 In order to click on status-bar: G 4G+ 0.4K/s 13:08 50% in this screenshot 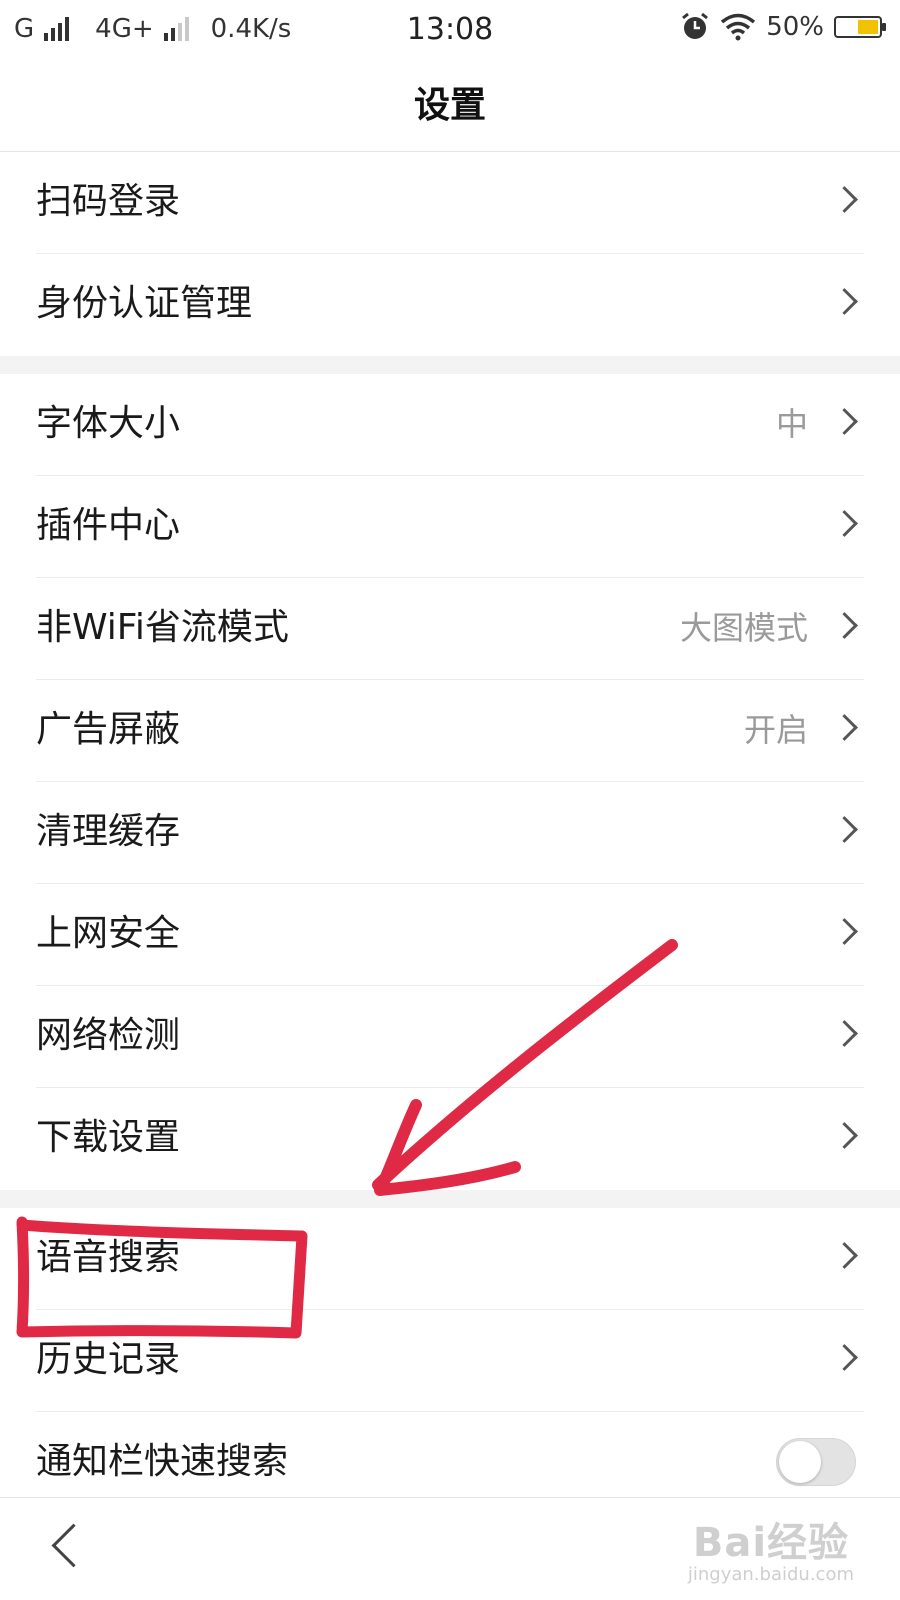, I will do `click(450, 31)`.